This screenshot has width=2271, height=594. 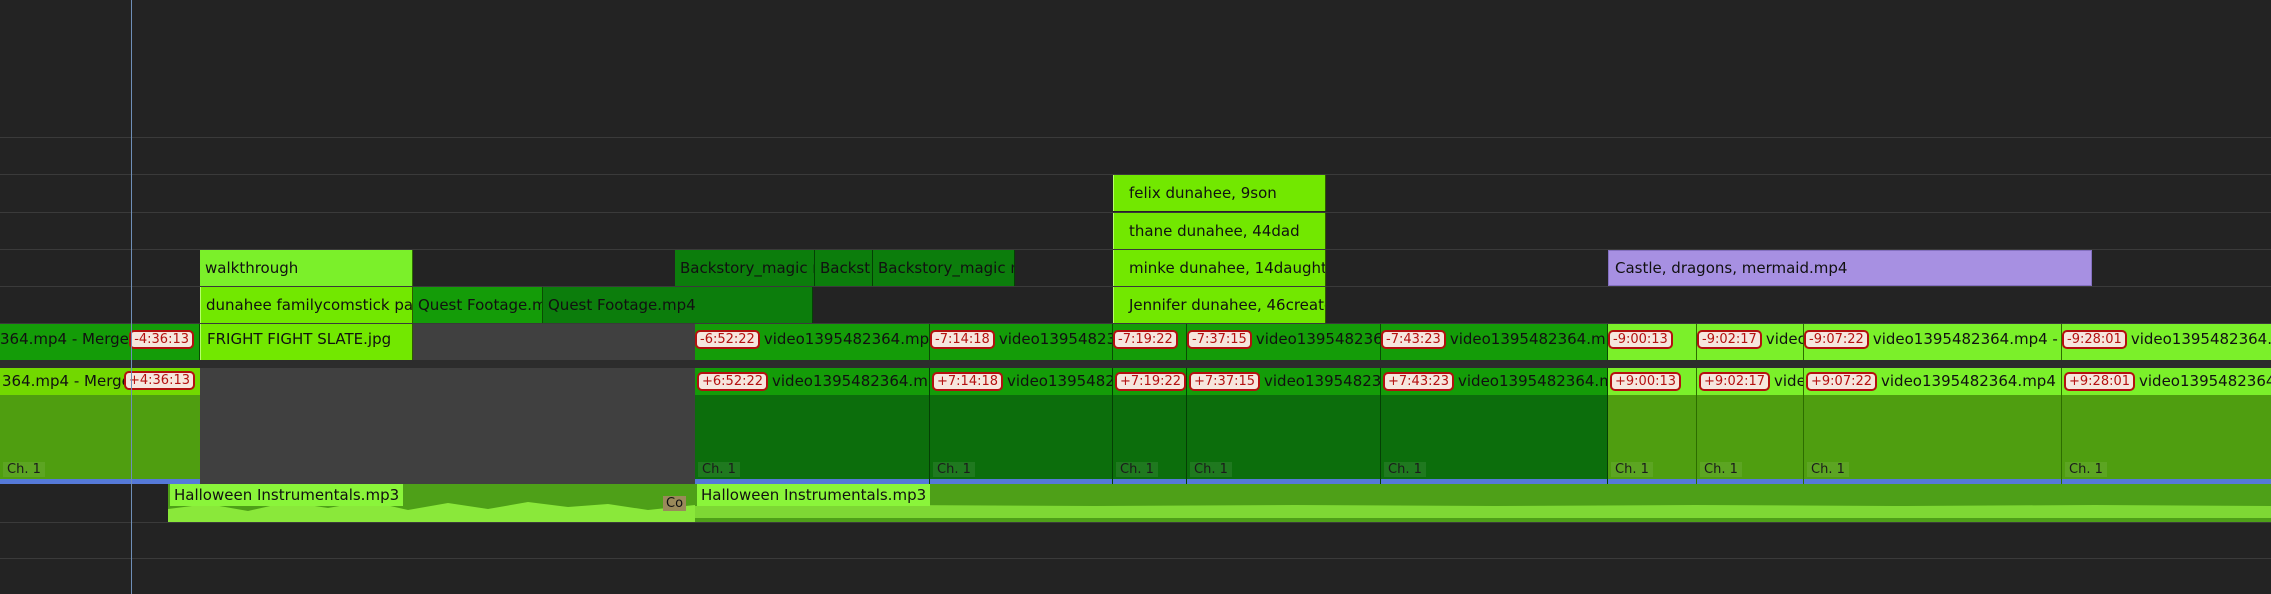 I want to click on transition-marker: Co, so click(x=675, y=503).